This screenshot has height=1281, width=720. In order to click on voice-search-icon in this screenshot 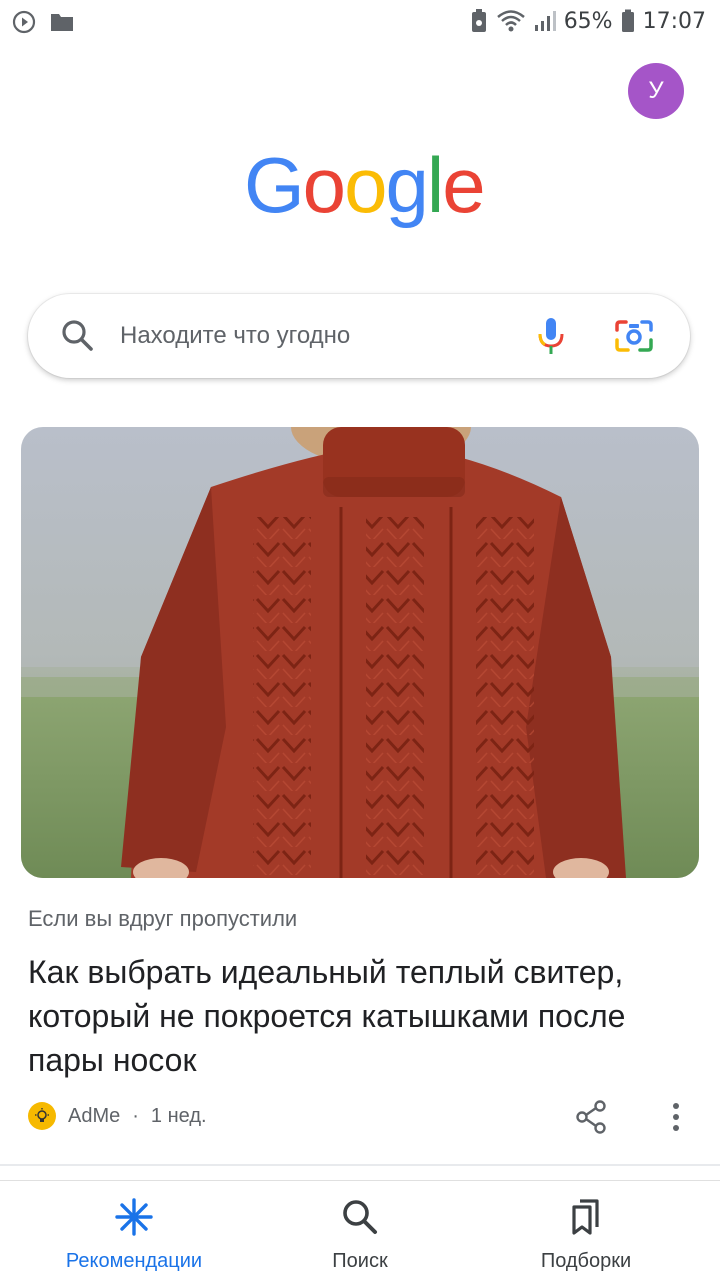, I will do `click(551, 338)`.